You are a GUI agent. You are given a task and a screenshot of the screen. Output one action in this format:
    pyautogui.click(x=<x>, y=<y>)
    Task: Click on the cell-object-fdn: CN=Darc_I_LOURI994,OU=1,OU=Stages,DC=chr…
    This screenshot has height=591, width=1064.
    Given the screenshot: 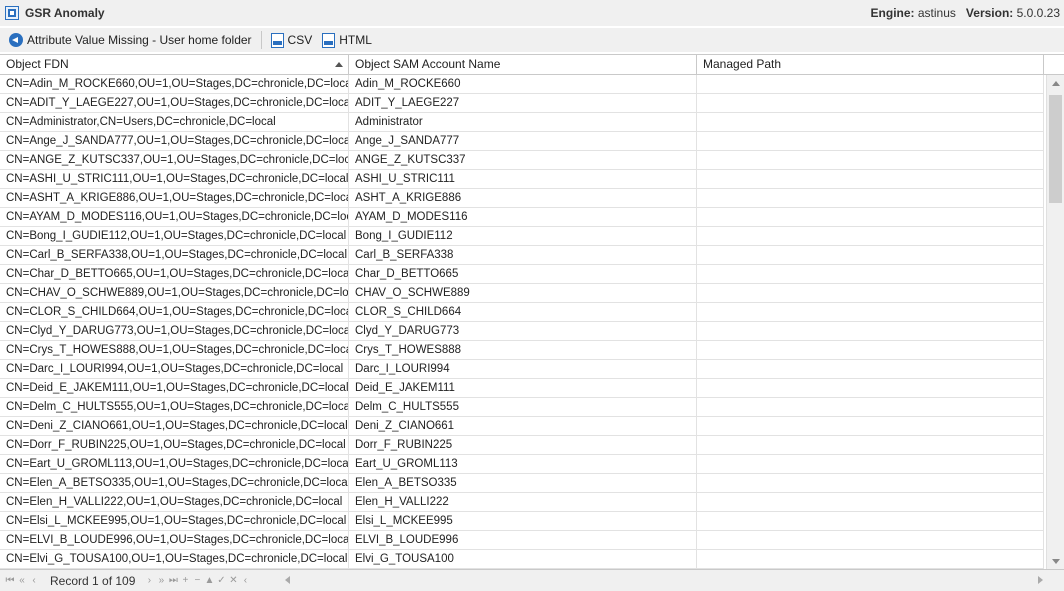 What is the action you would take?
    pyautogui.click(x=174, y=369)
    